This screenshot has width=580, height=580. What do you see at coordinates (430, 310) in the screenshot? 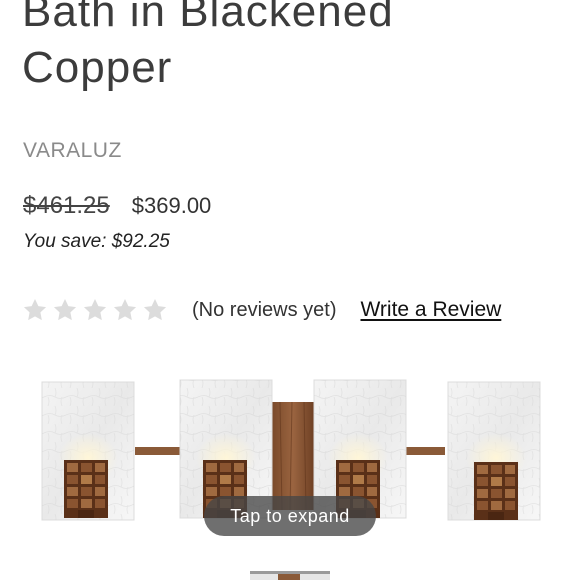
I see `write-review-link: Write a Review` at bounding box center [430, 310].